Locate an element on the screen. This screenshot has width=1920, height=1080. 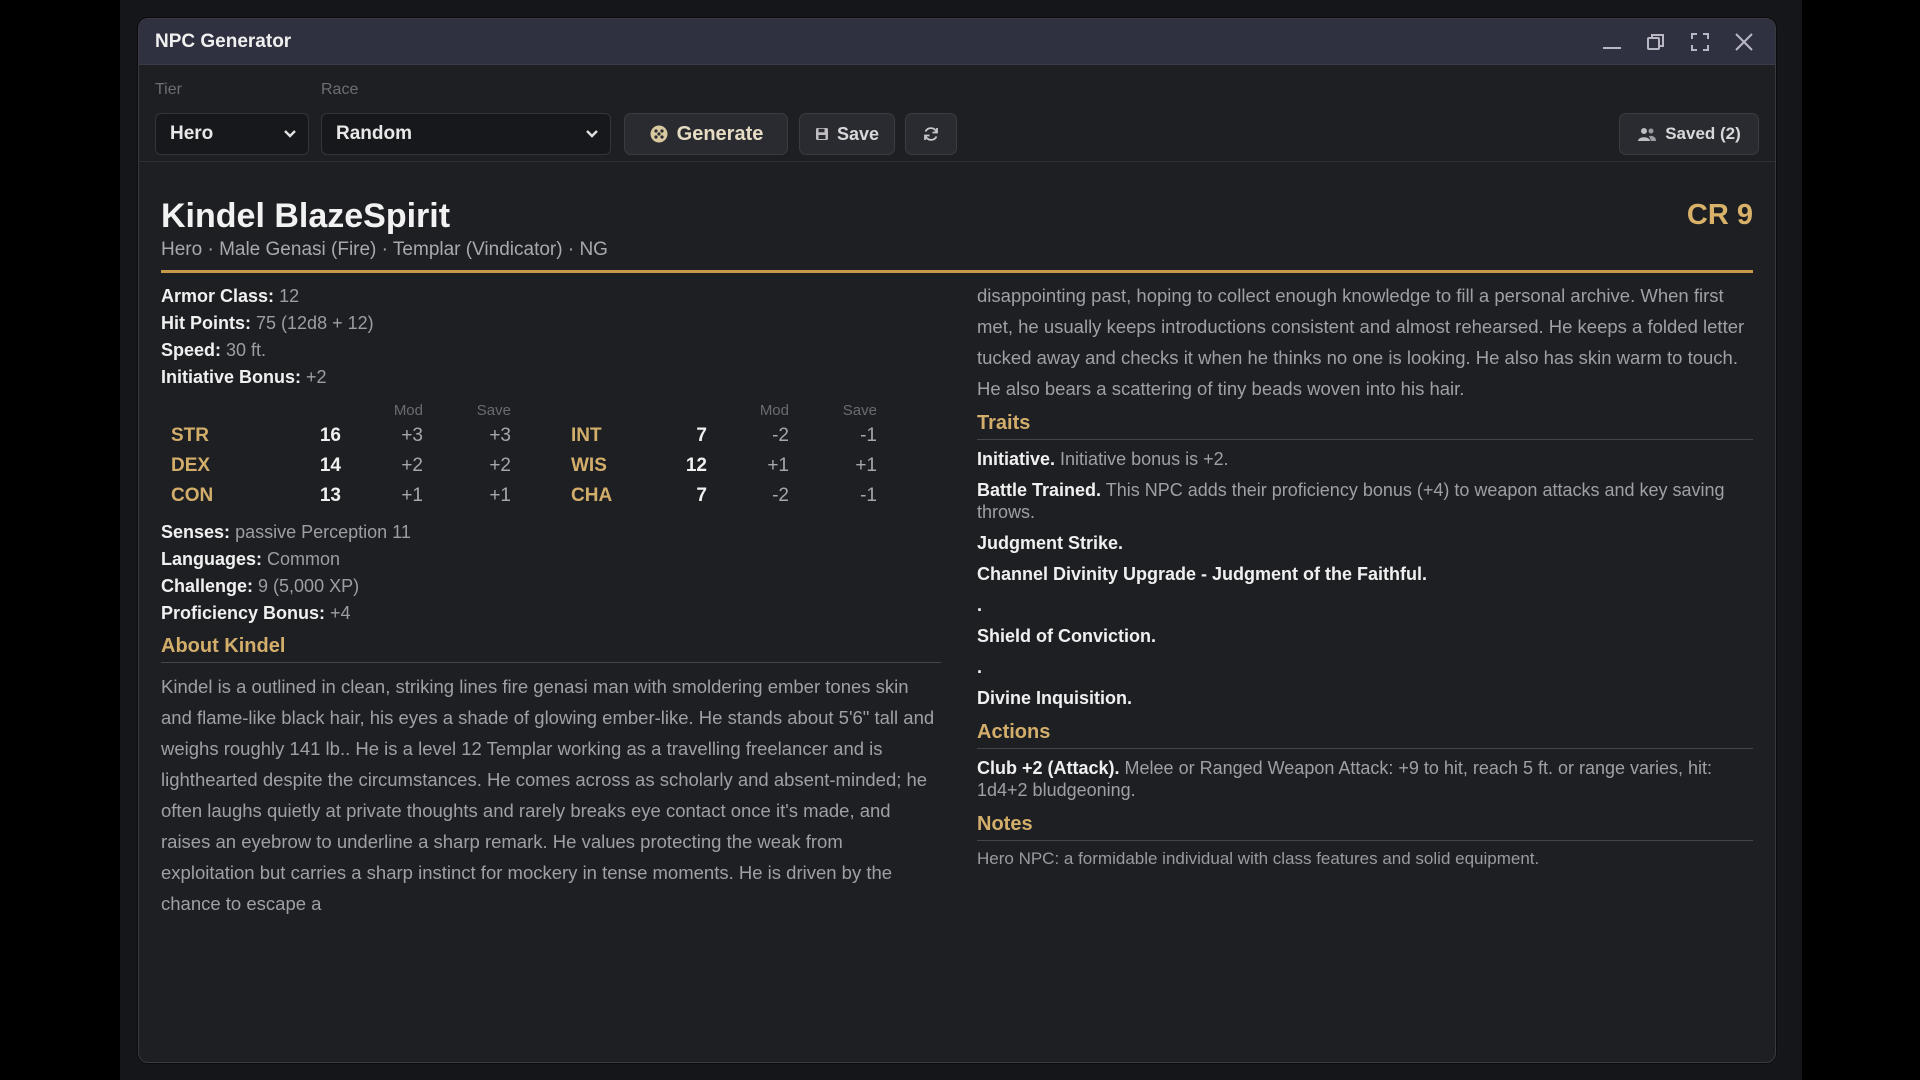
trait-item: Shield of Conviction. is located at coordinates (1066, 636).